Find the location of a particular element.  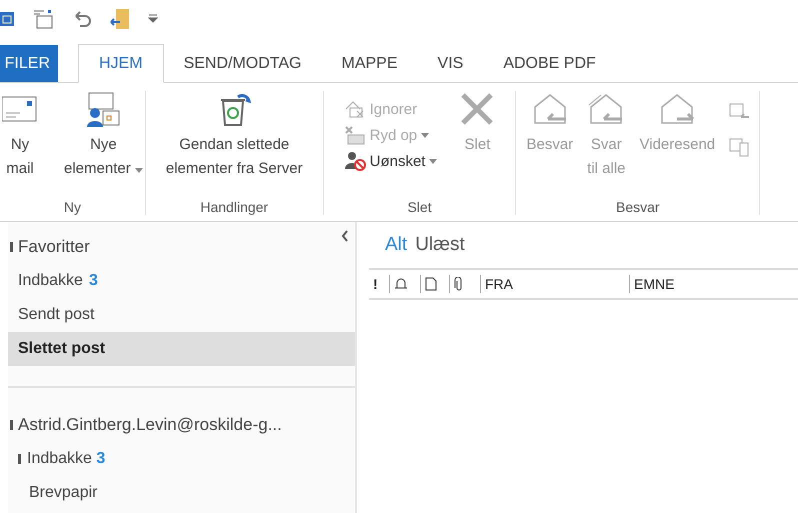

collapse-chevron-icon is located at coordinates (345, 236).